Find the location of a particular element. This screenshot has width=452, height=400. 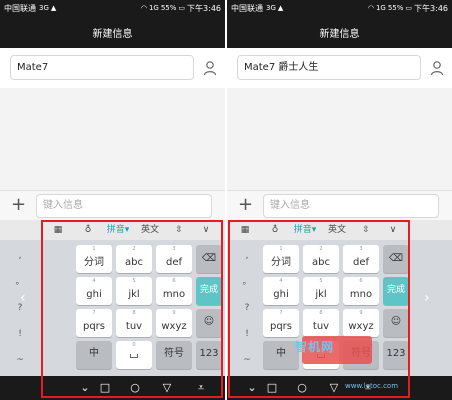

arrow-left-icon: ‹ is located at coordinates (23, 298).